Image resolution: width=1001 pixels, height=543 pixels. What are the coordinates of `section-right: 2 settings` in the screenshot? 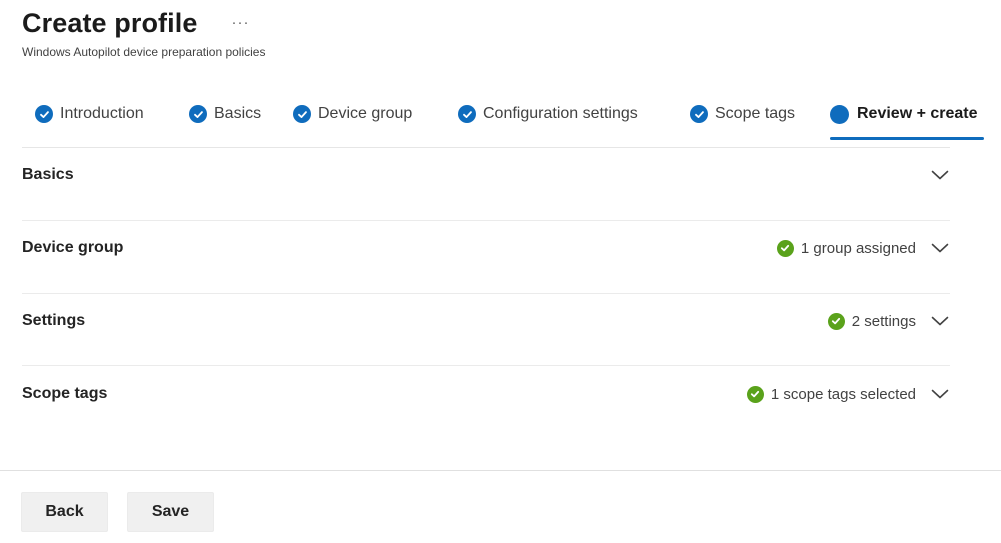 It's located at (888, 321).